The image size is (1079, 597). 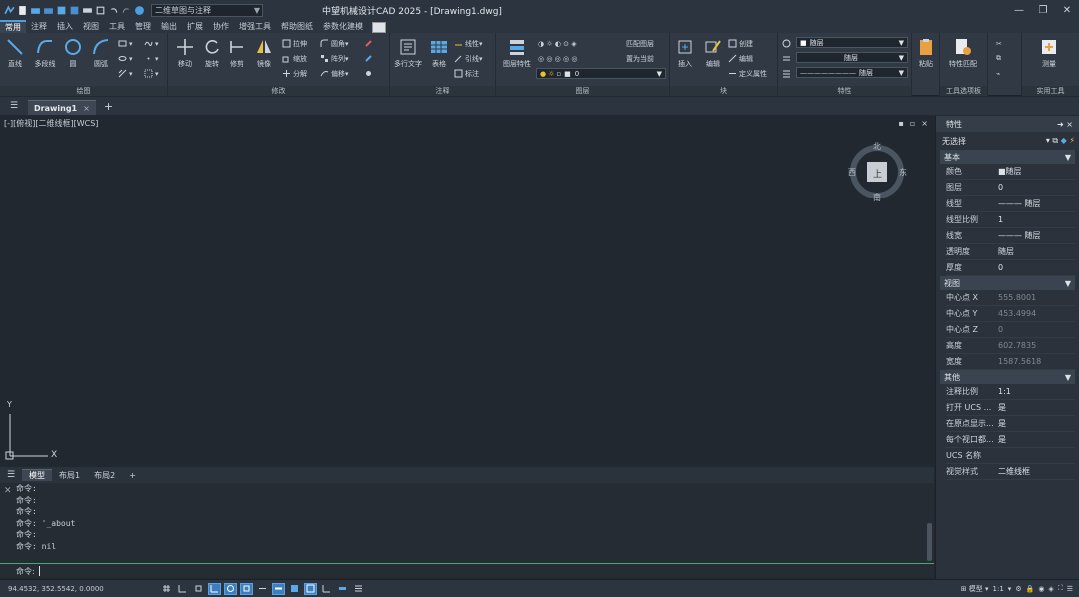 What do you see at coordinates (1010, 424) in the screenshot?
I see `property-row: 在原点显示... 是` at bounding box center [1010, 424].